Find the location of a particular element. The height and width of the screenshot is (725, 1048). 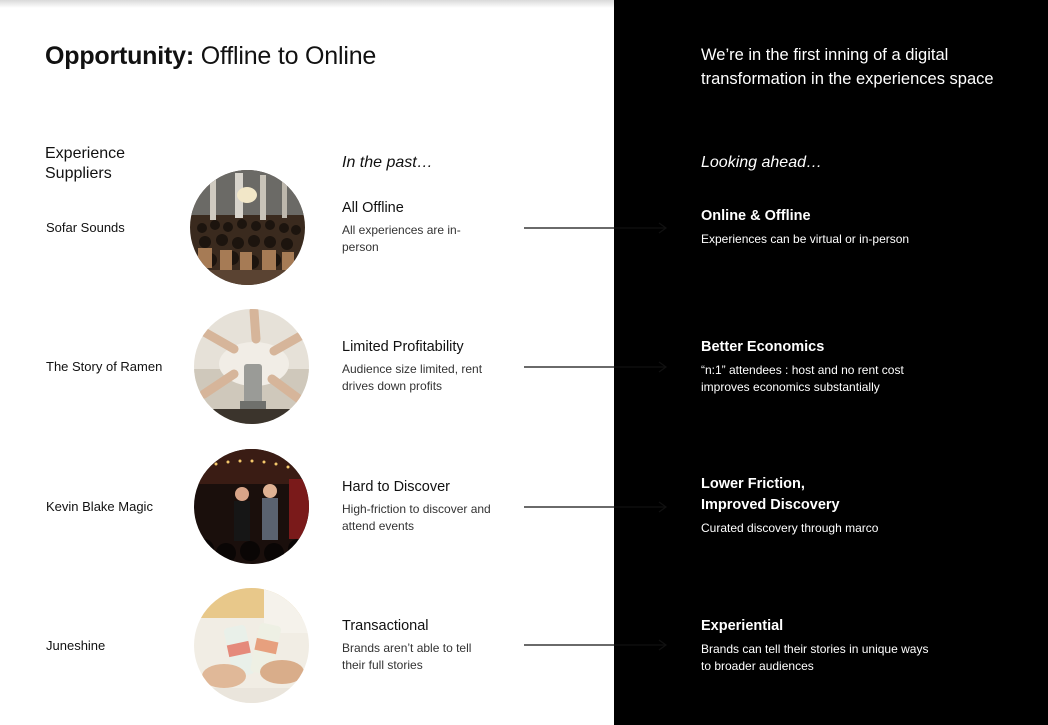

magic-show-photo is located at coordinates (251, 506).